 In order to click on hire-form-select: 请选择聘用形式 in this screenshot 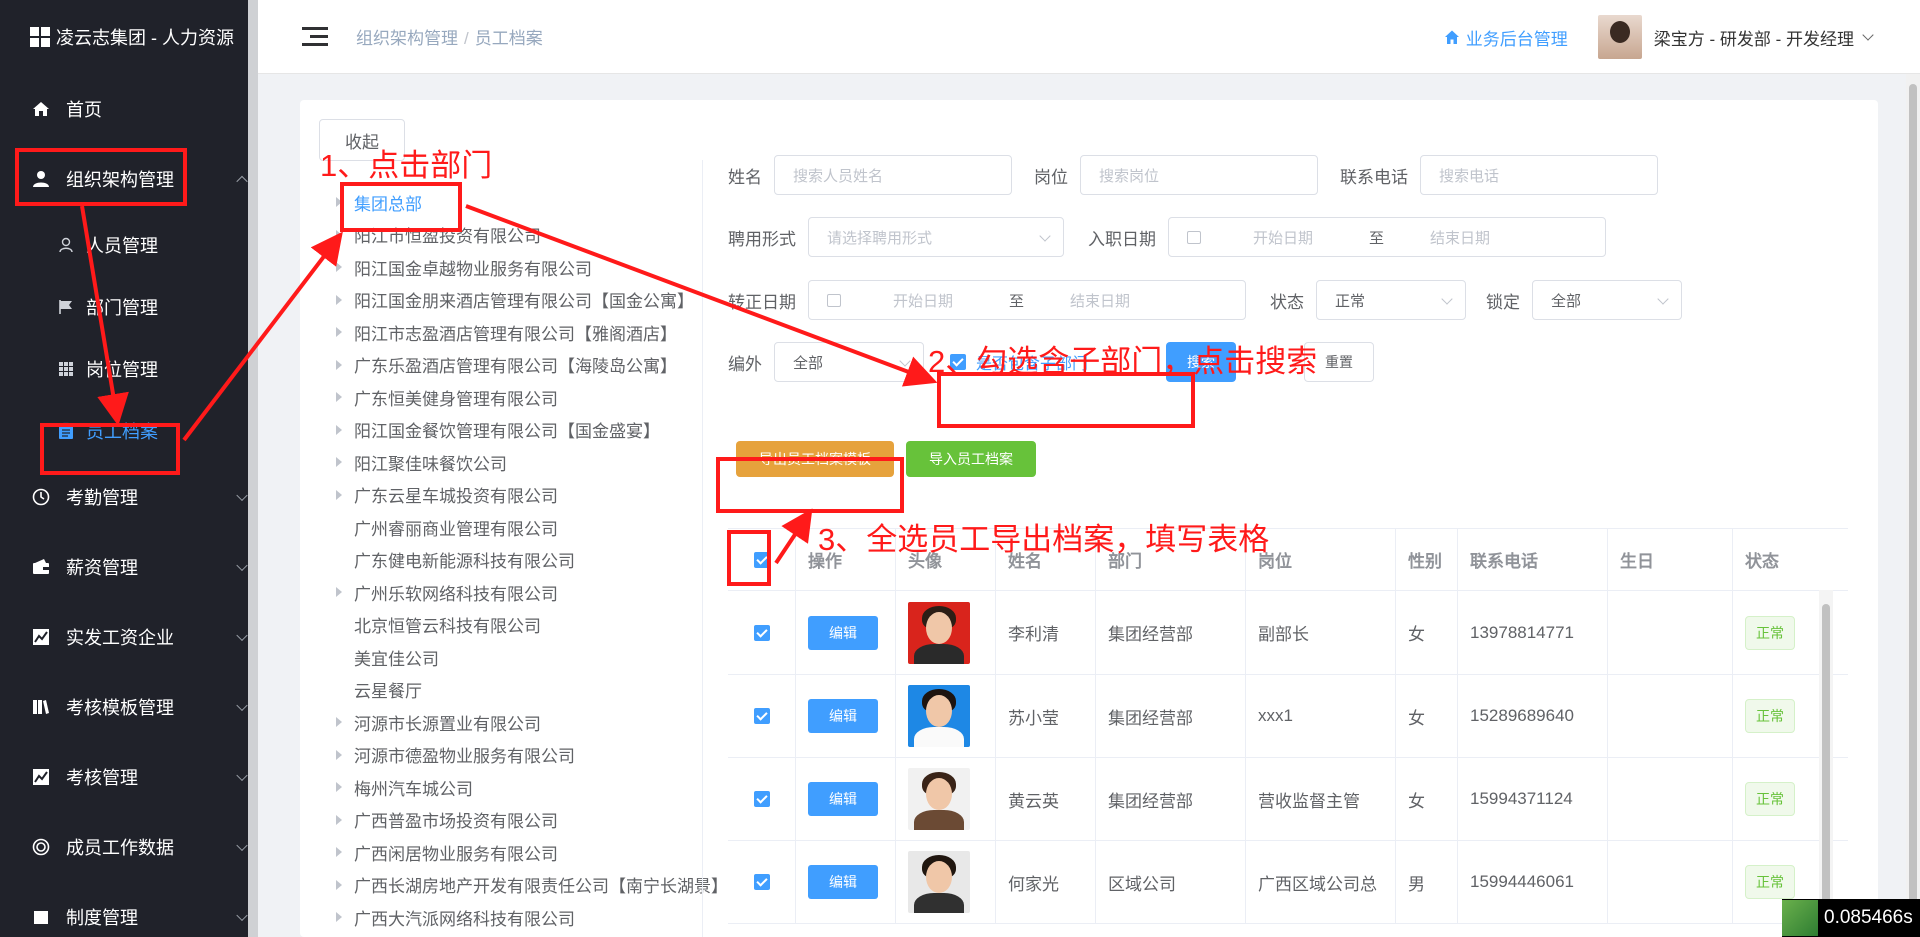, I will do `click(936, 237)`.